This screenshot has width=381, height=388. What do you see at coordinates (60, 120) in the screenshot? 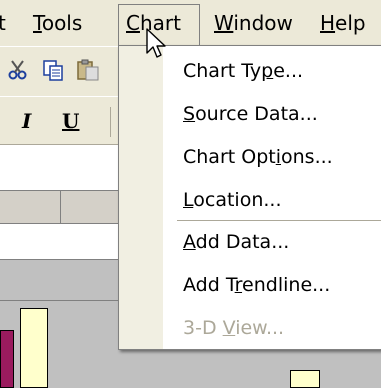
I see `formatting-toolbar: I U` at bounding box center [60, 120].